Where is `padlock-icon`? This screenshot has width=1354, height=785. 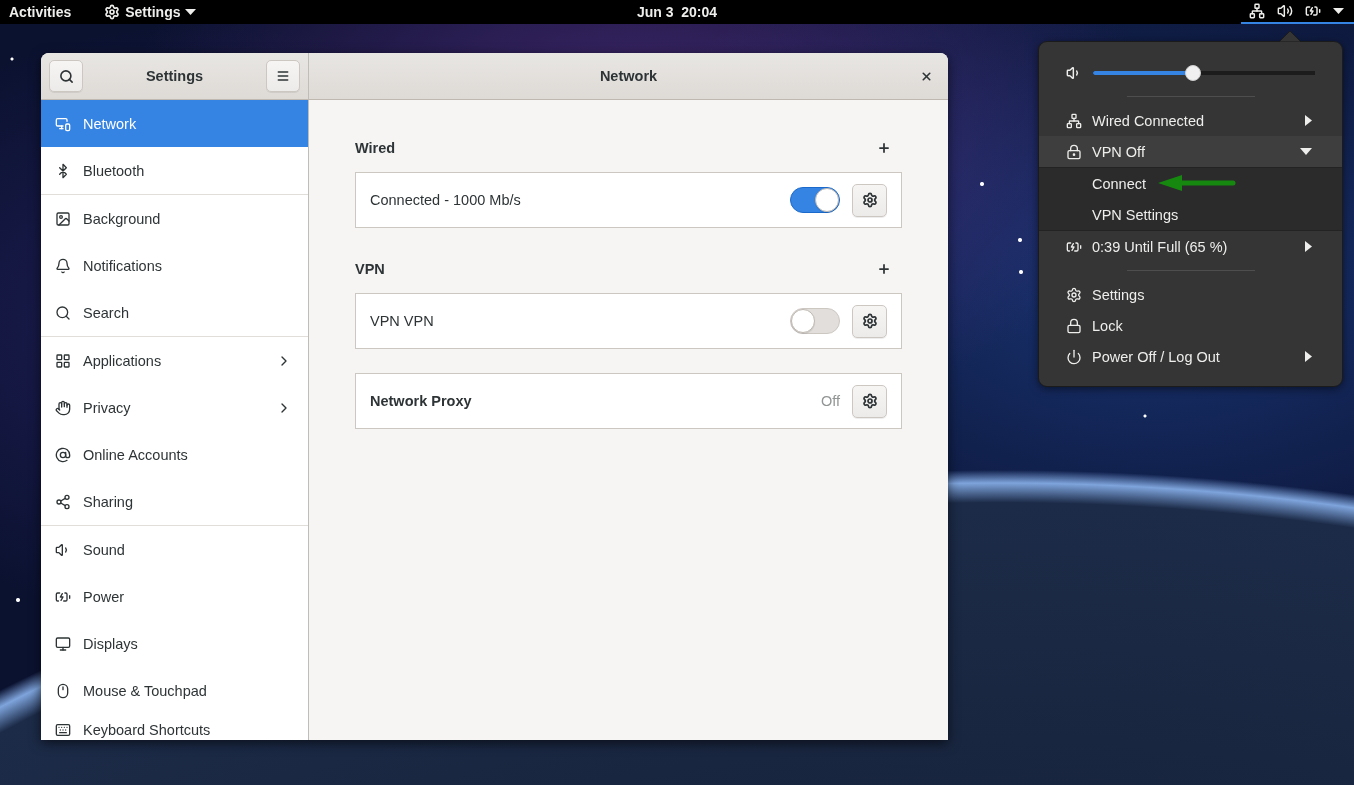 padlock-icon is located at coordinates (1074, 151).